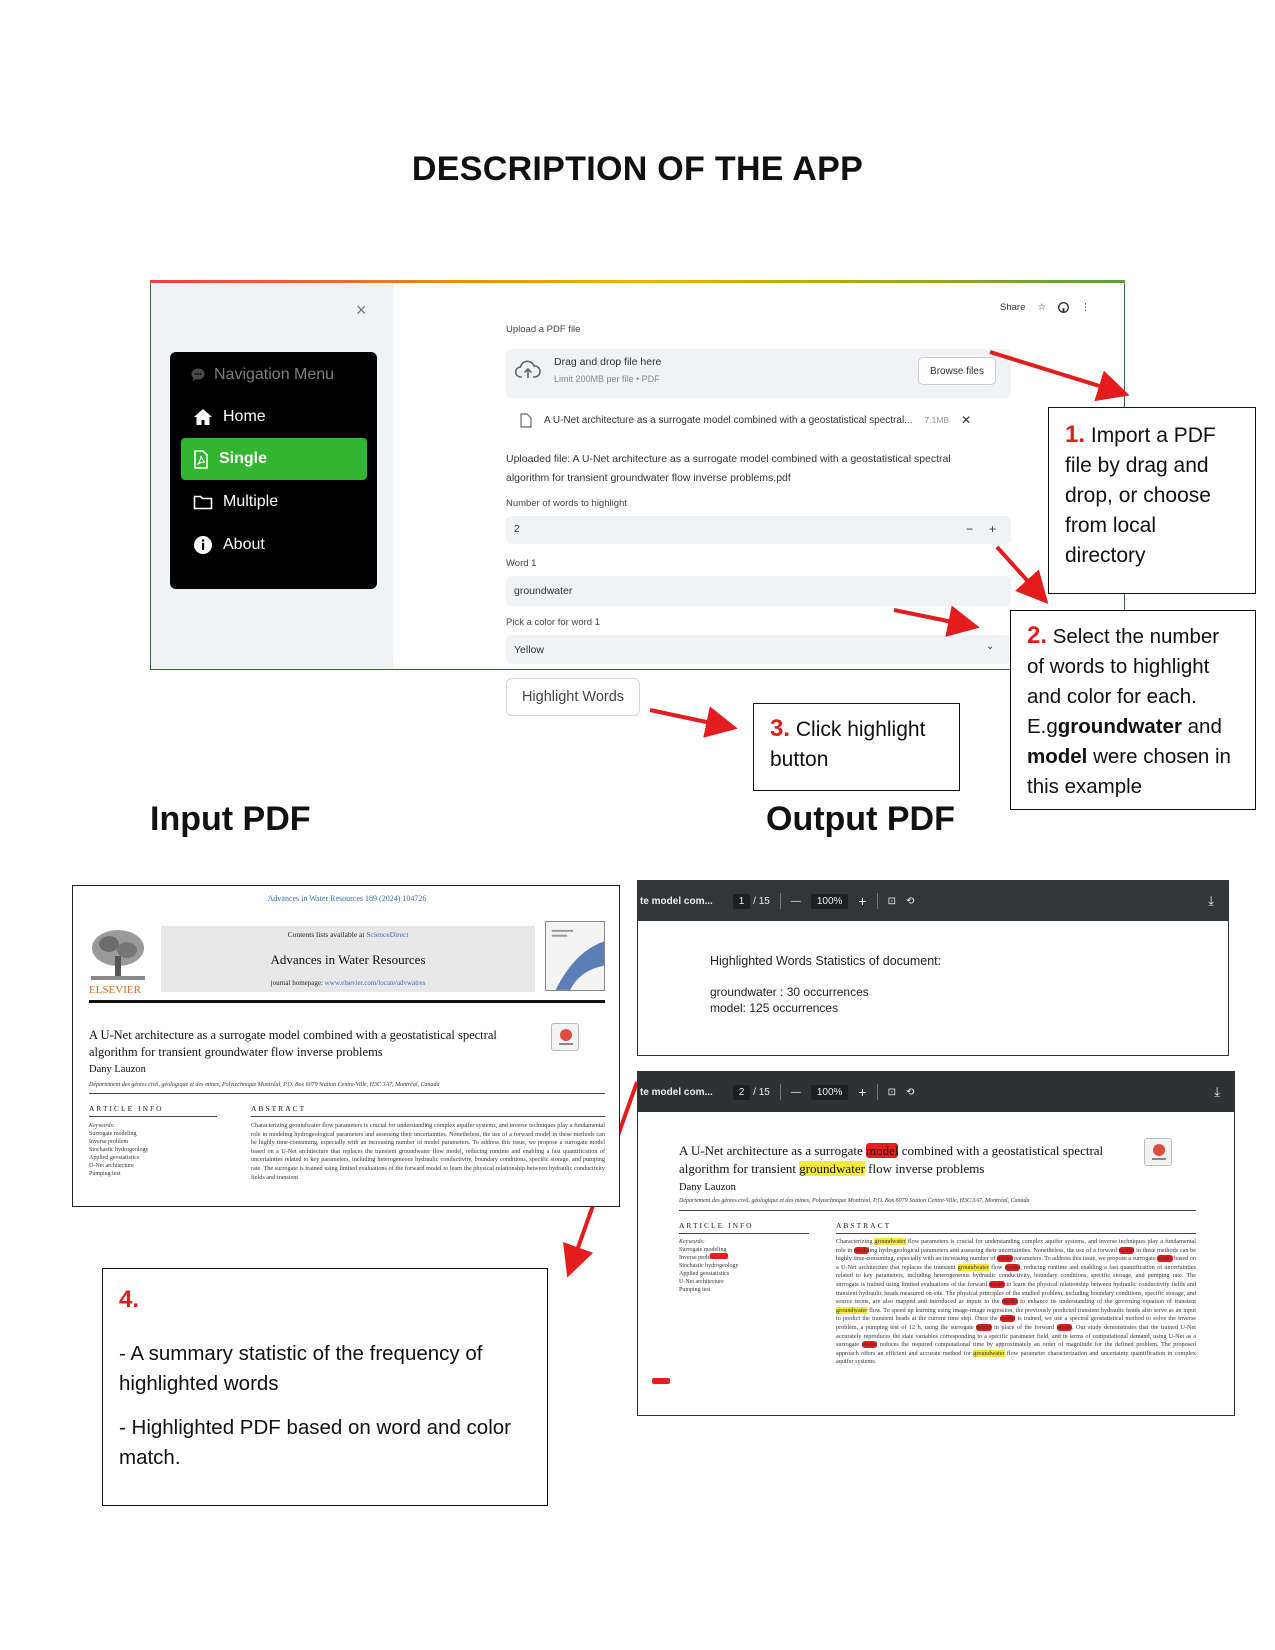  Describe the element at coordinates (1037, 635) in the screenshot. I see `callout-number: 2.` at that location.